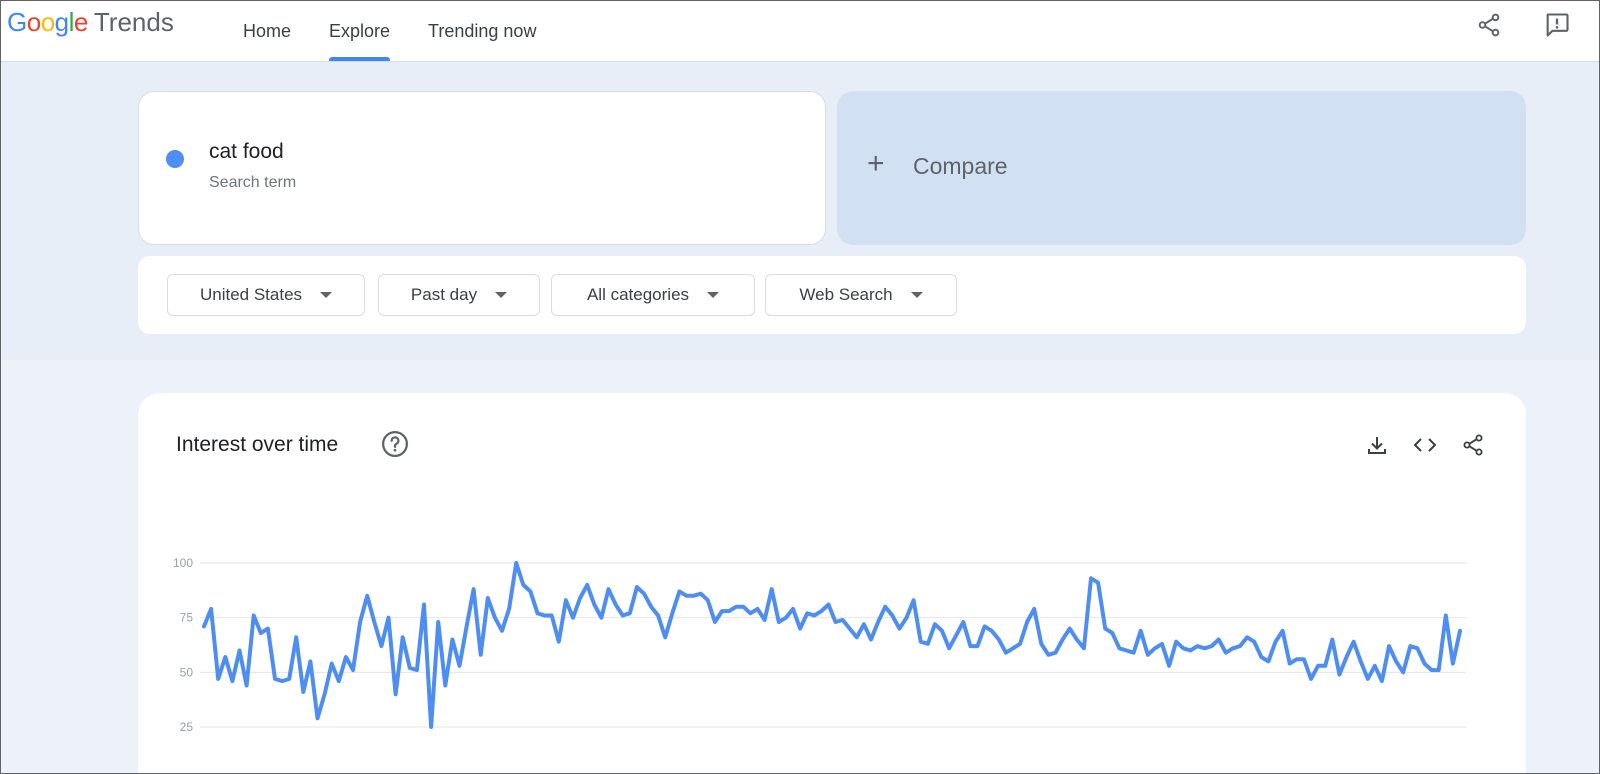 The height and width of the screenshot is (774, 1600). Describe the element at coordinates (800, 31) in the screenshot. I see `top-header: Google Trends Home Explore Trending now` at that location.